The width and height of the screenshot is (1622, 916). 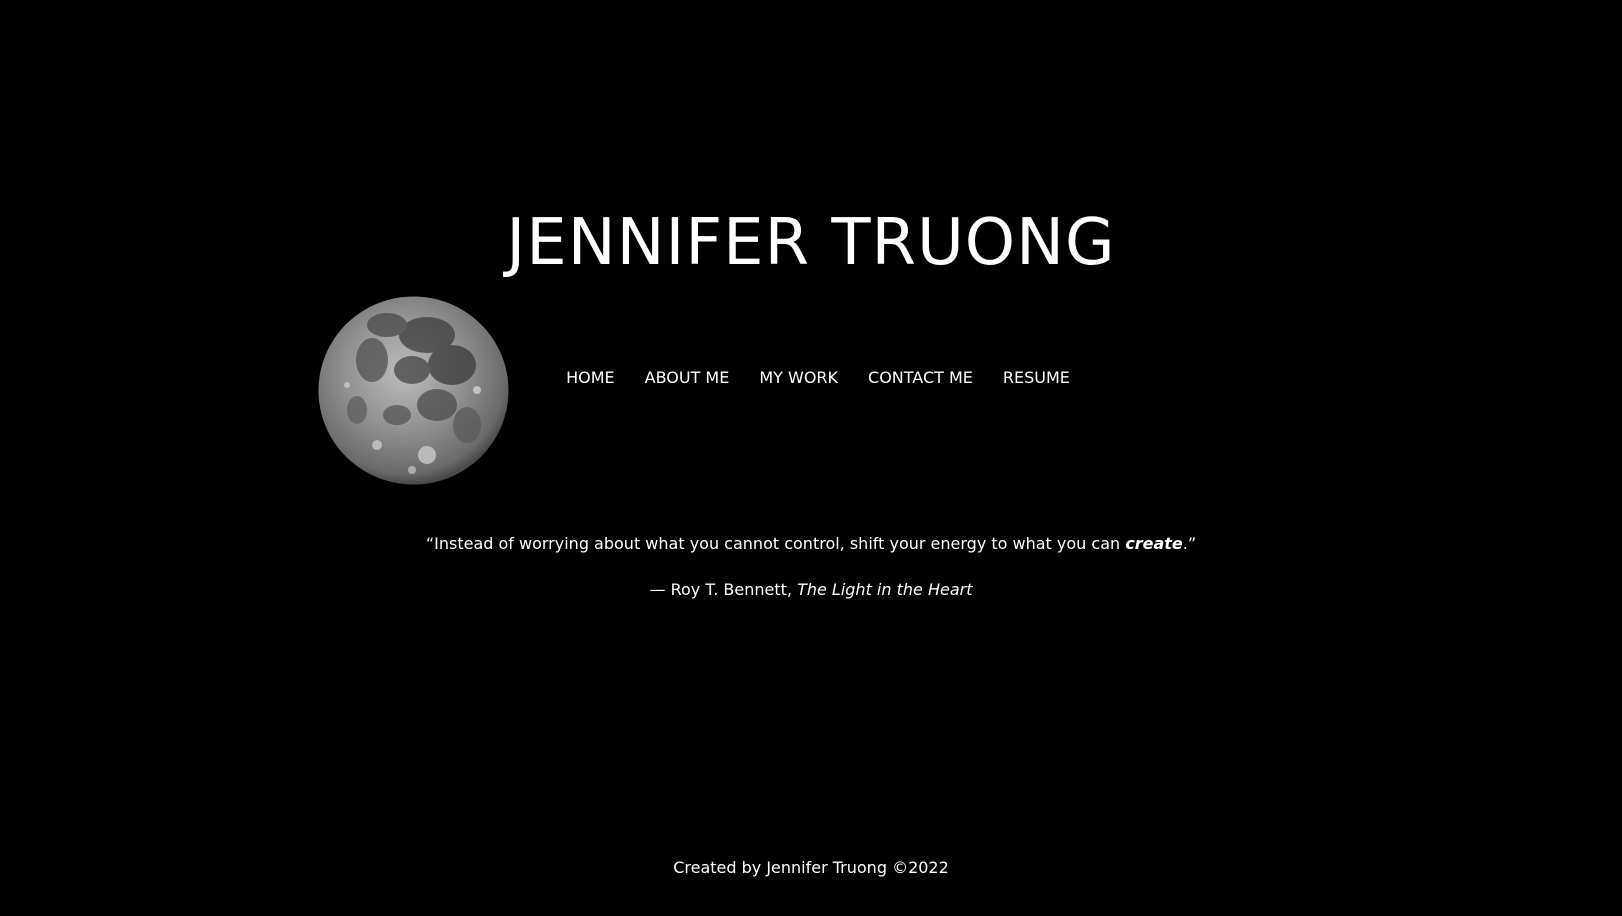 What do you see at coordinates (430, 543) in the screenshot?
I see `quote-open-mark: “` at bounding box center [430, 543].